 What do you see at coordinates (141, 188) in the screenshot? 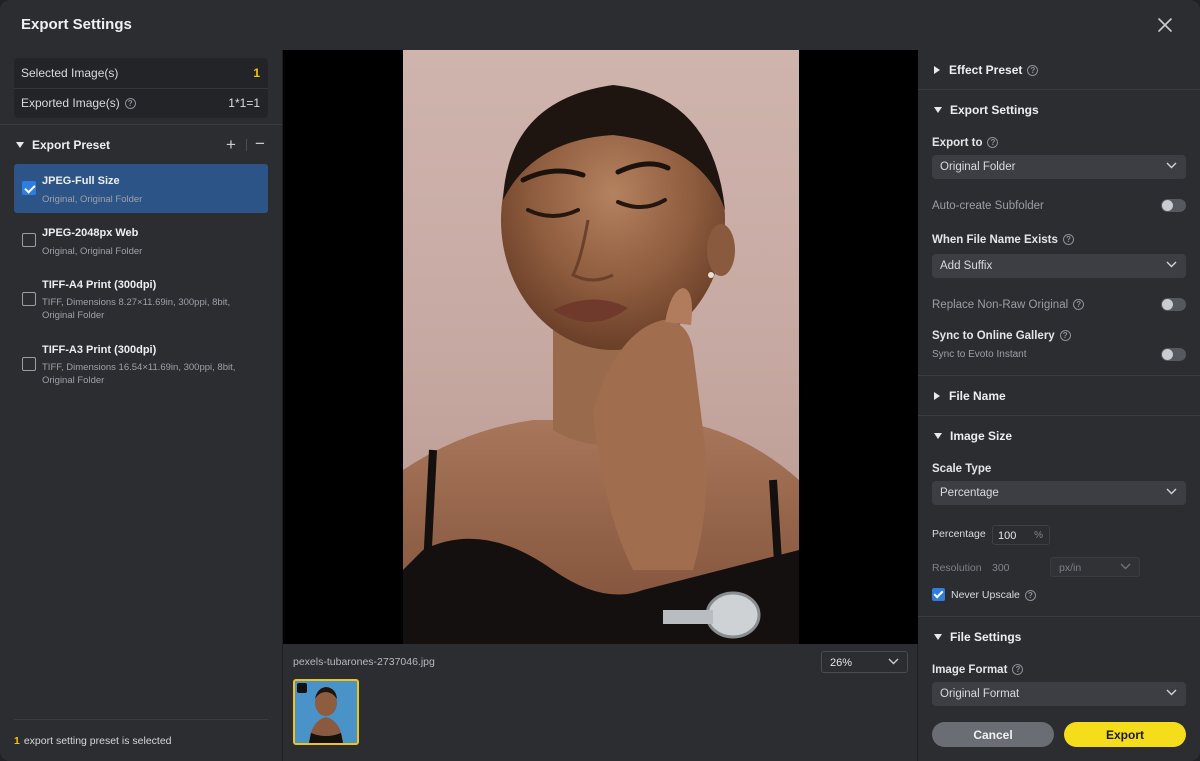
I see `preset-item-jpeg-full-size: JPEG-Full Size Original, Original Folder` at bounding box center [141, 188].